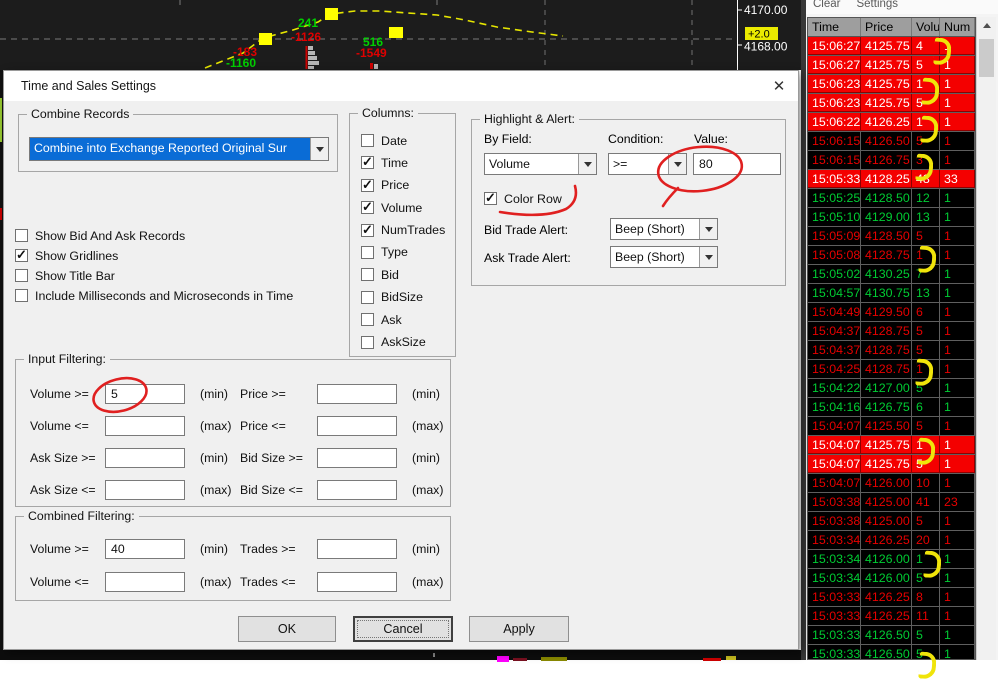 This screenshot has width=998, height=680. Describe the element at coordinates (891, 597) in the screenshot. I see `table-row: 15:03:33 4126.25 8 1` at that location.